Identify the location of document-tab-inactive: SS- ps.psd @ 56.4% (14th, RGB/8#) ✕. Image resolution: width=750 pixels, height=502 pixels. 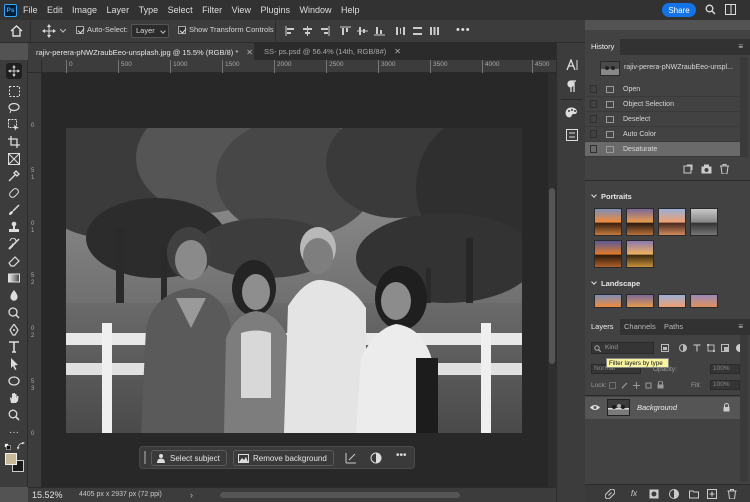
(336, 51).